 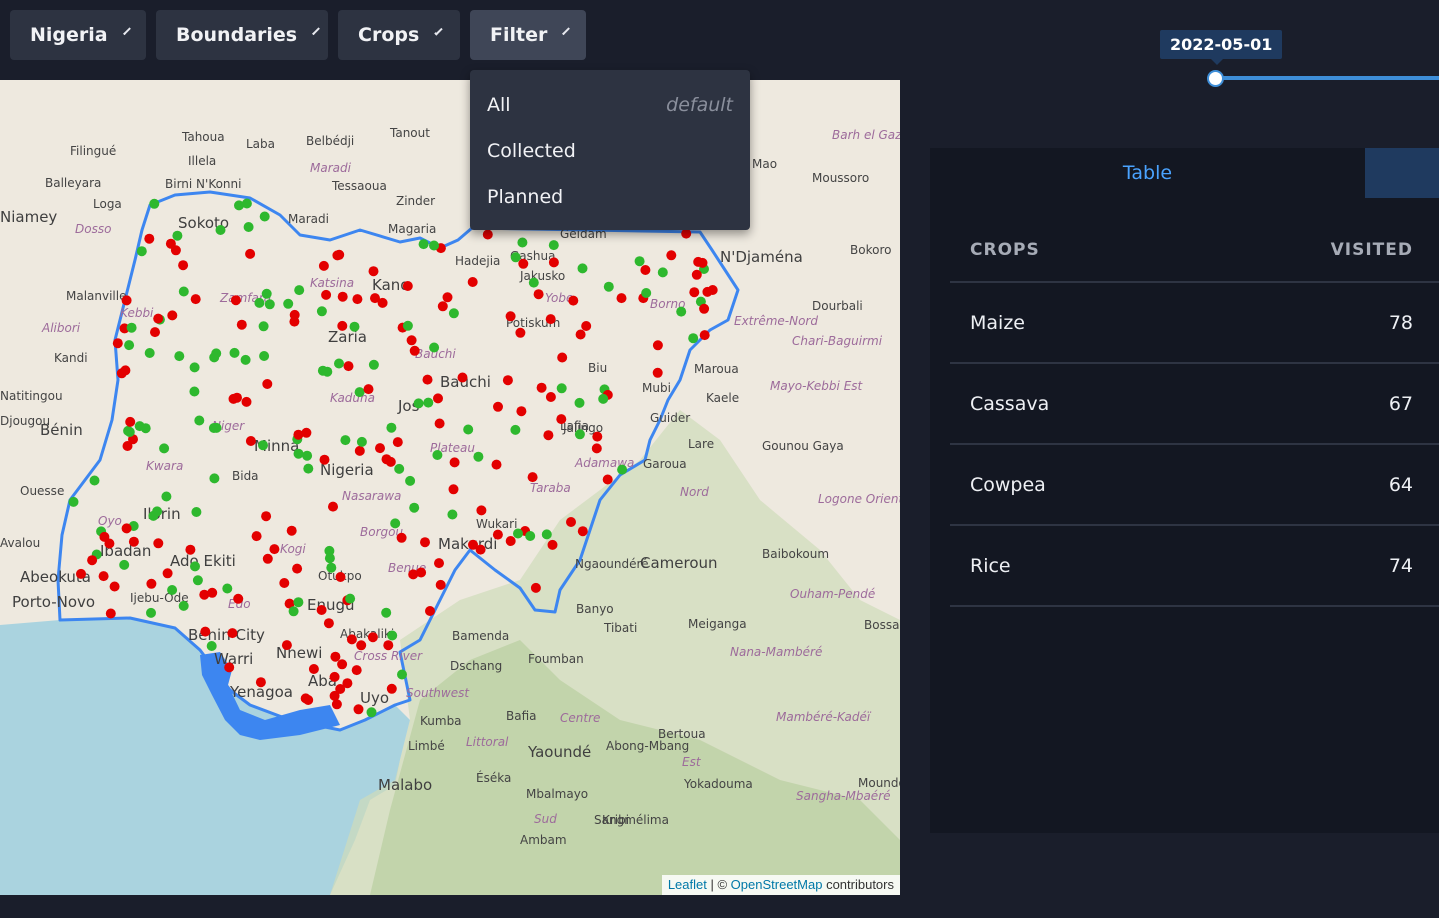 I want to click on filter-option-collected: Collected, so click(x=610, y=151).